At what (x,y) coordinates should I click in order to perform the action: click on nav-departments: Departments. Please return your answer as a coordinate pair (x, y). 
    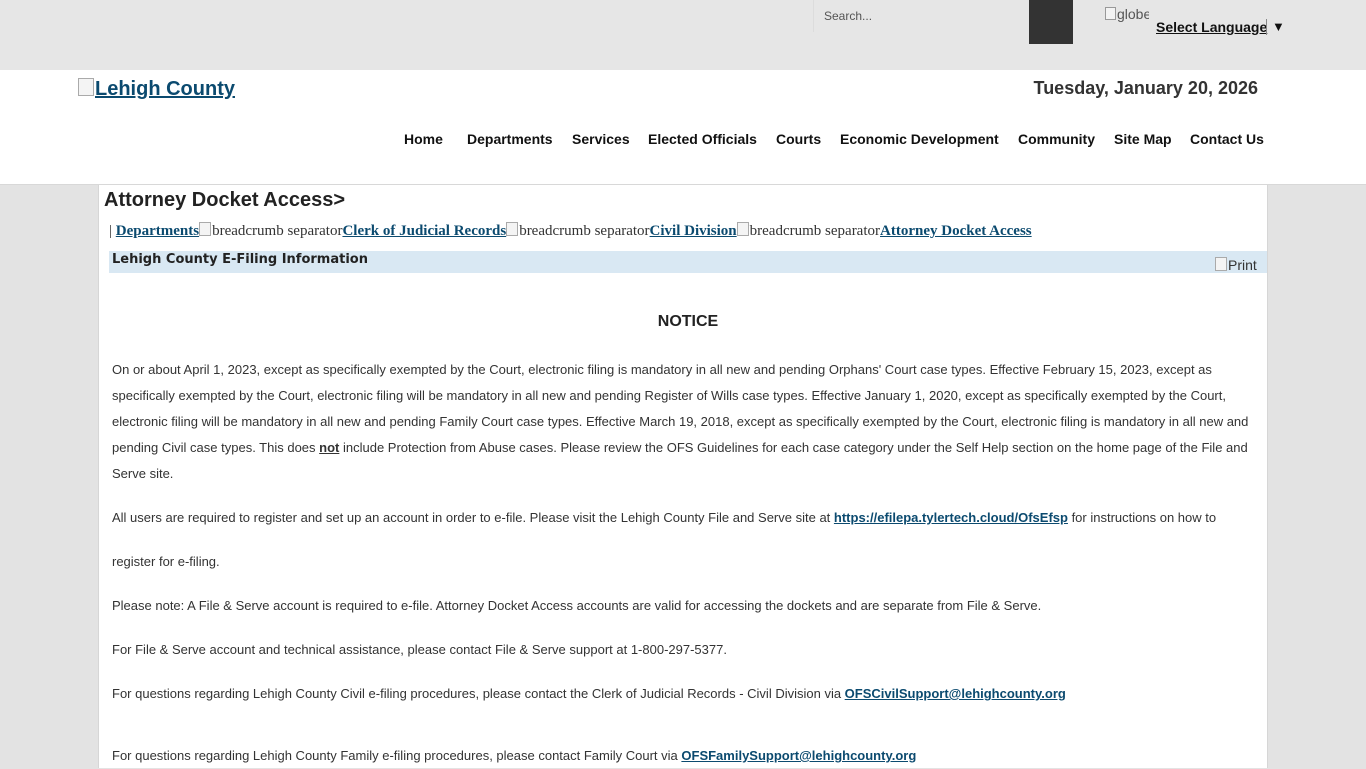
    Looking at the image, I should click on (510, 139).